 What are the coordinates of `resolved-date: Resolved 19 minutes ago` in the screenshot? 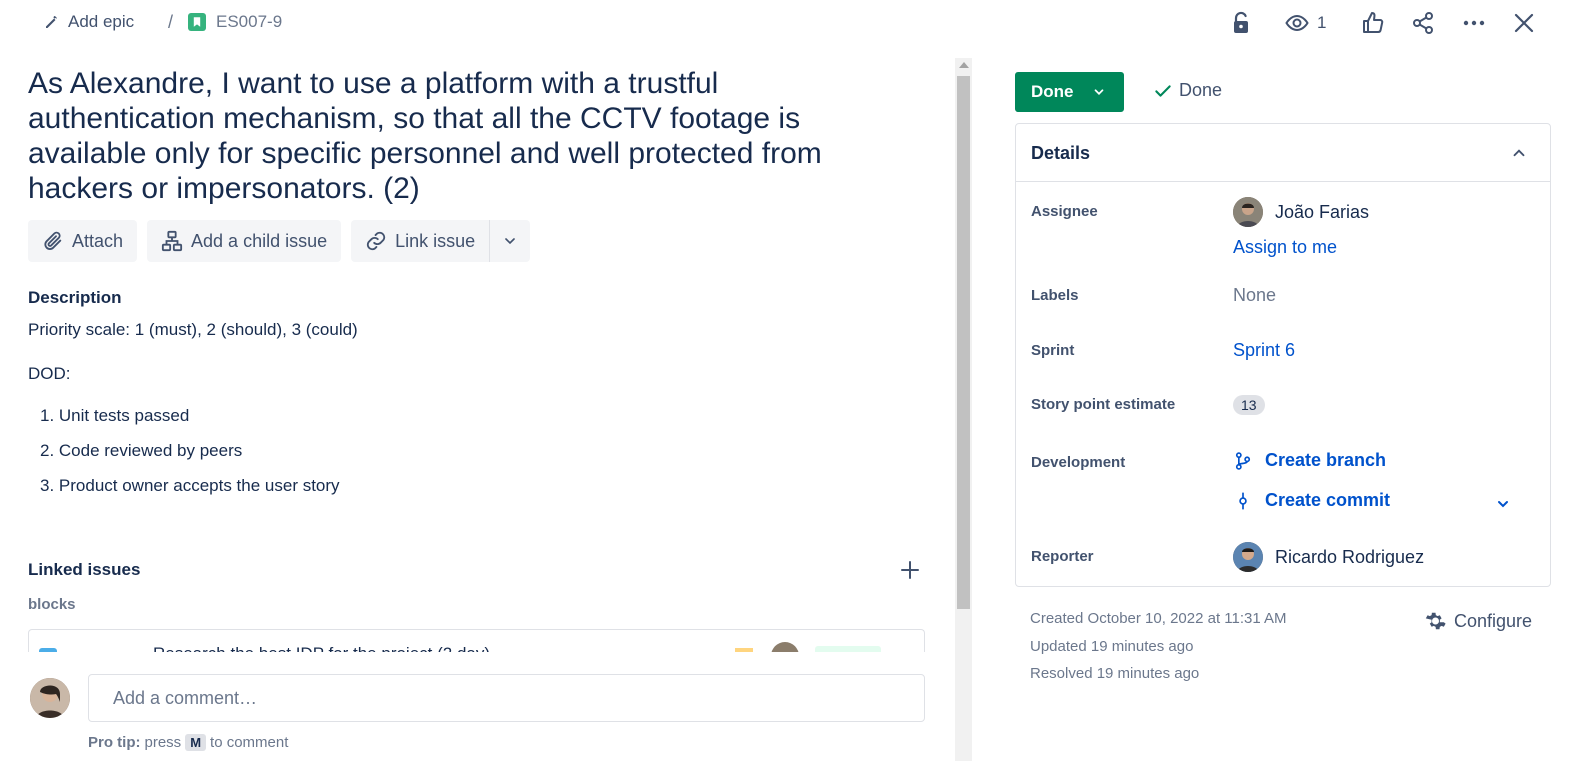 It's located at (1115, 673).